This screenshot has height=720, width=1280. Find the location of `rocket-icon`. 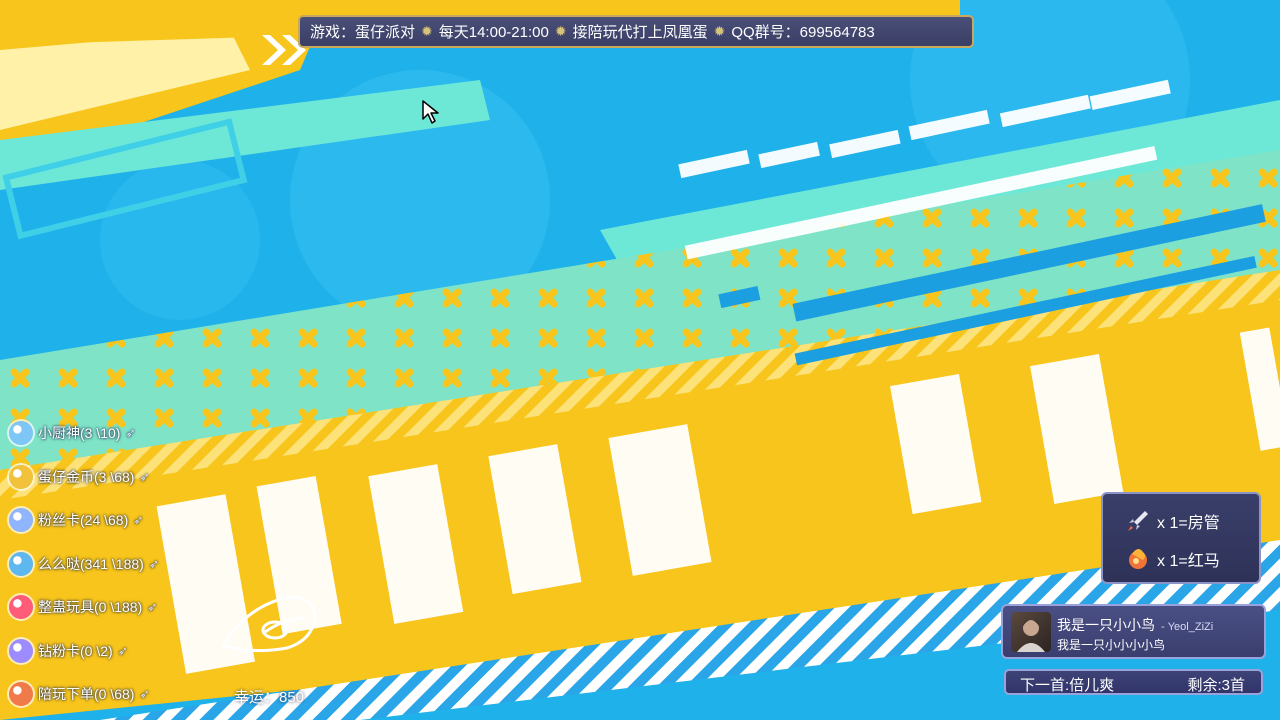

rocket-icon is located at coordinates (1138, 521).